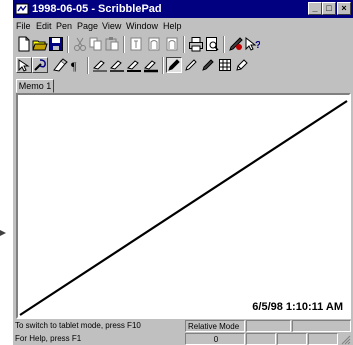 The height and width of the screenshot is (345, 353). Describe the element at coordinates (87, 26) in the screenshot. I see `menu-page: Page` at that location.